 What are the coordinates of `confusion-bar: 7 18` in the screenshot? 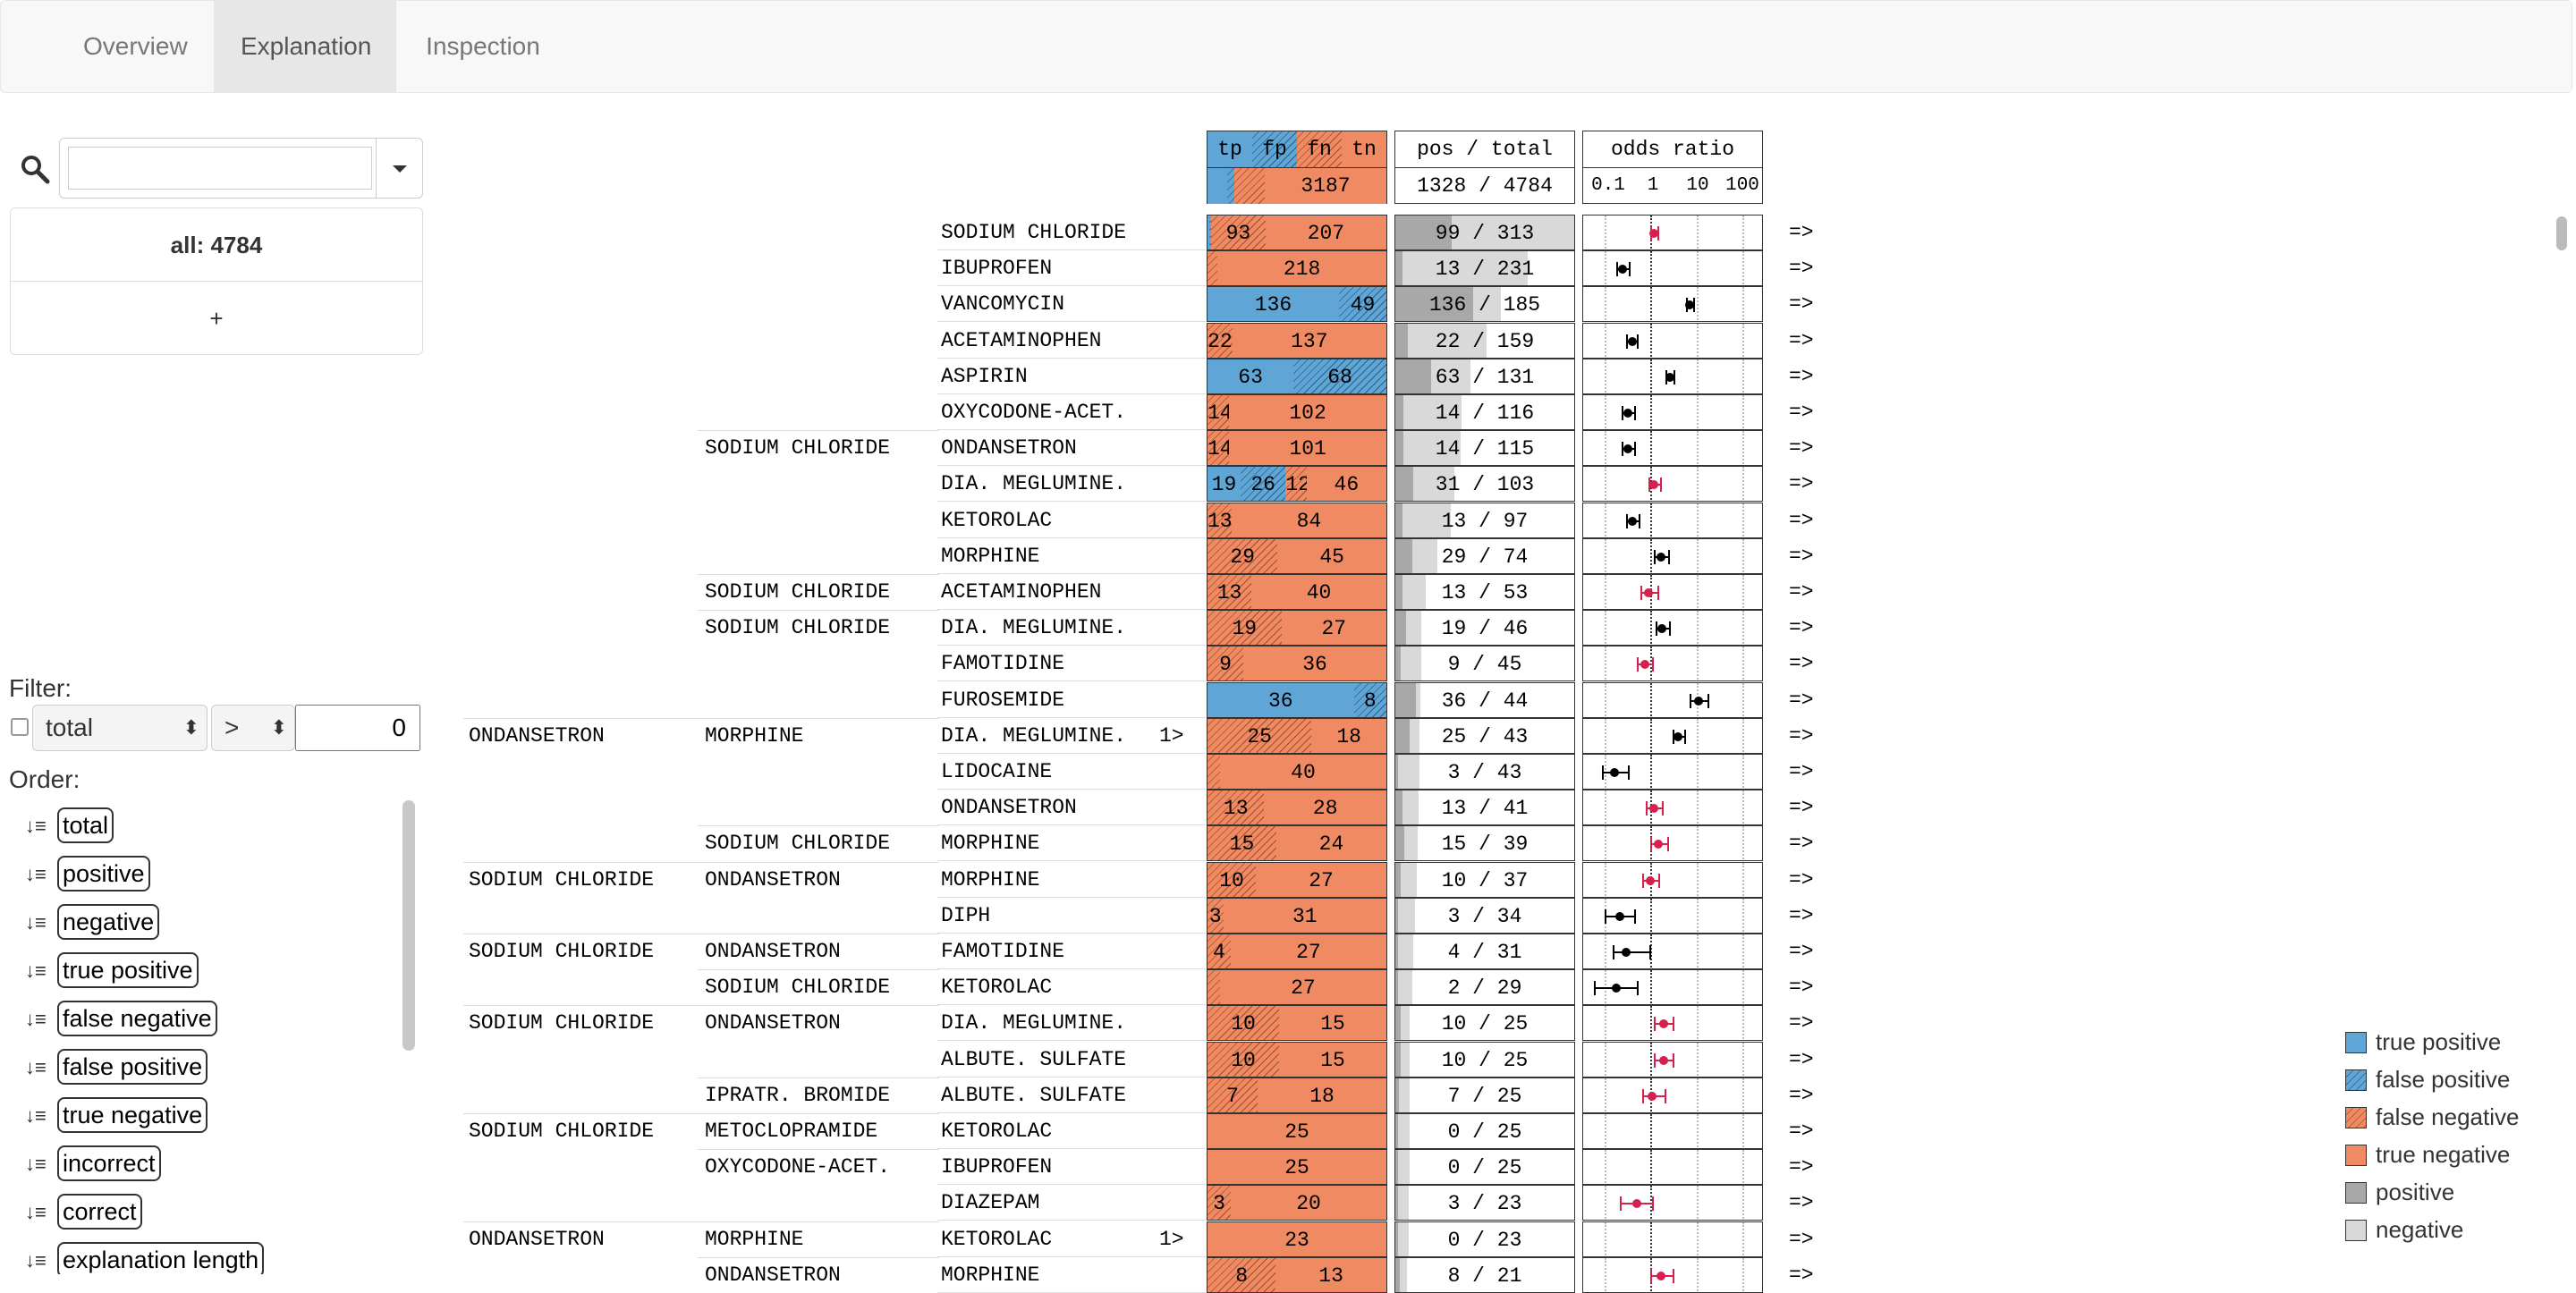 It's located at (1297, 1096).